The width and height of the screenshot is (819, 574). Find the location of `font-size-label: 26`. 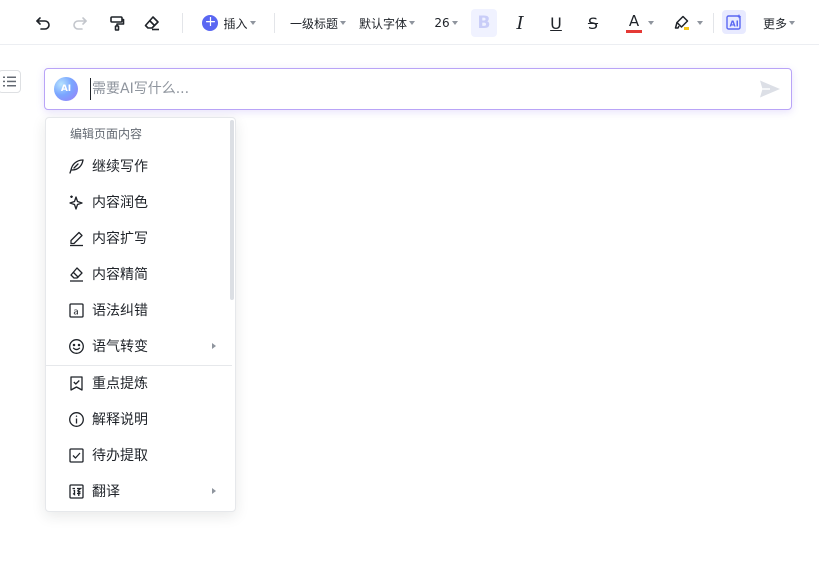

font-size-label: 26 is located at coordinates (442, 23).